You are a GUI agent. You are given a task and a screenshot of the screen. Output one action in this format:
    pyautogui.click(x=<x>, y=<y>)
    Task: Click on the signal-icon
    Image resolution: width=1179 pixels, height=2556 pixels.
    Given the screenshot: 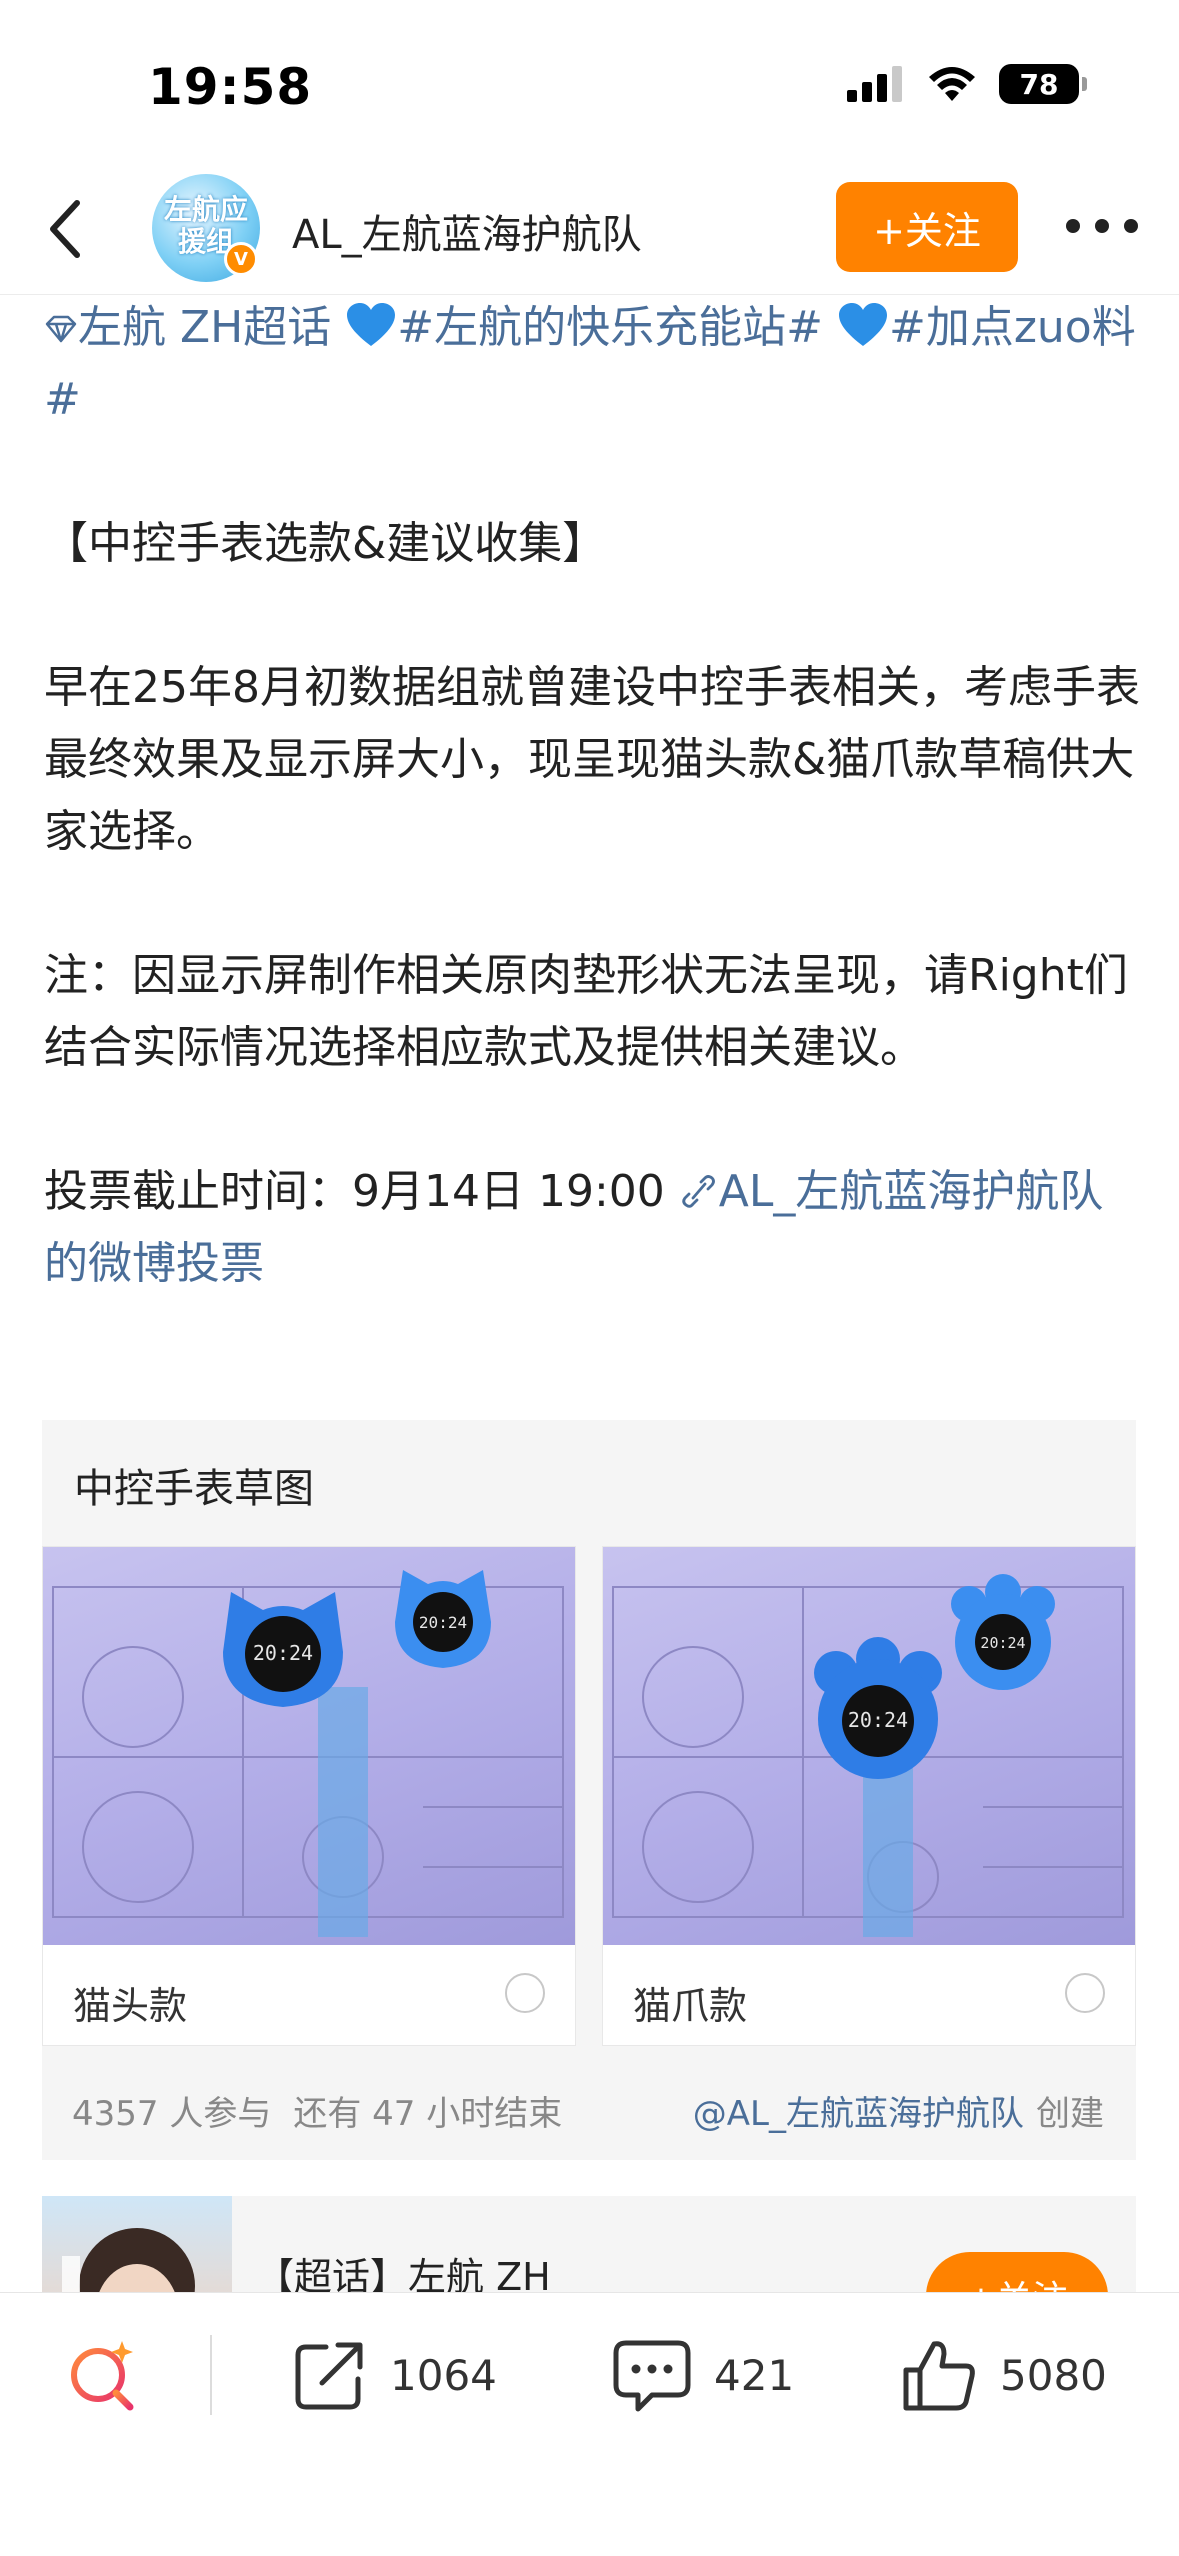 What is the action you would take?
    pyautogui.click(x=874, y=84)
    